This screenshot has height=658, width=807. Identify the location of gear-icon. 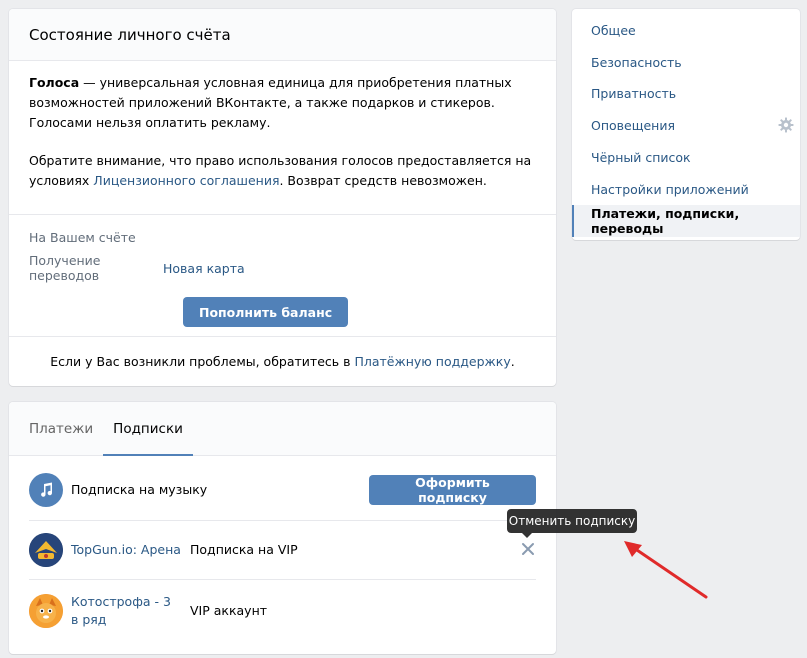
(786, 125).